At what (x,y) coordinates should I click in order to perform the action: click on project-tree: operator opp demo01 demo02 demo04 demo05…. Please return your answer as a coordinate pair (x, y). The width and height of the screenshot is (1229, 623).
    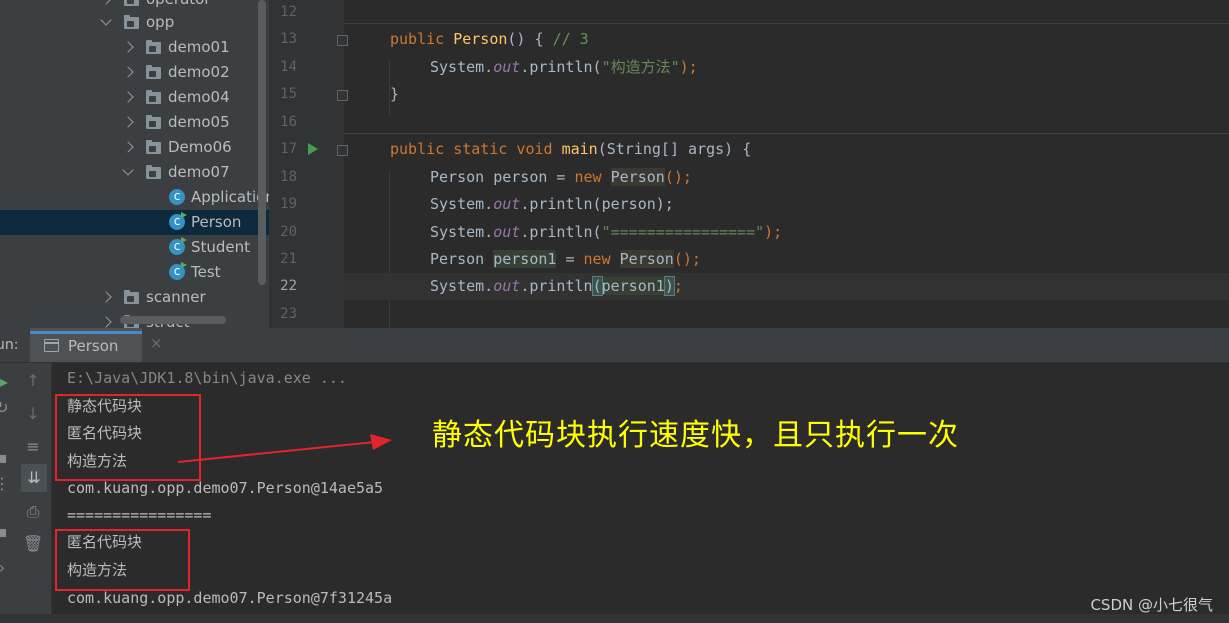
    Looking at the image, I should click on (134, 164).